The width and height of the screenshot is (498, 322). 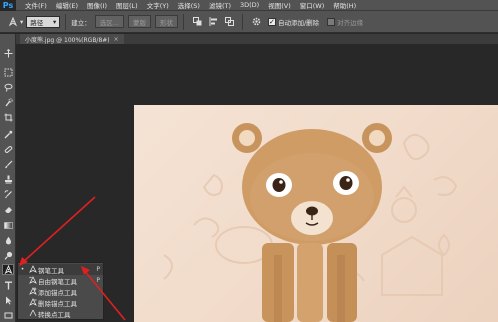 I want to click on gear-icon, so click(x=257, y=22).